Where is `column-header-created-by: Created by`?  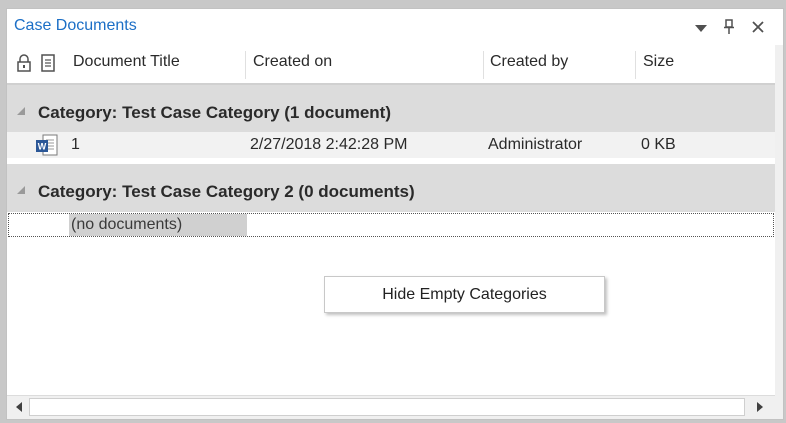
column-header-created-by: Created by is located at coordinates (529, 62).